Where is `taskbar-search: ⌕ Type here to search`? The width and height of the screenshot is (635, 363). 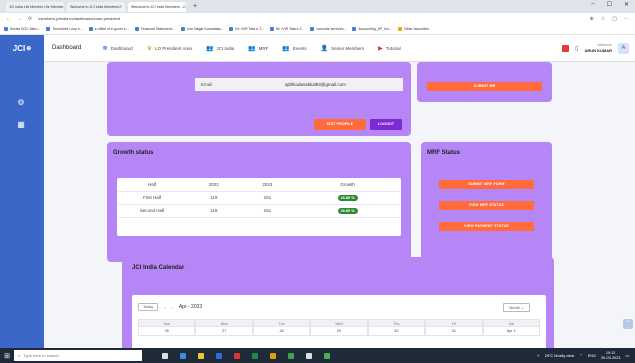 taskbar-search: ⌕ Type here to search is located at coordinates (78, 355).